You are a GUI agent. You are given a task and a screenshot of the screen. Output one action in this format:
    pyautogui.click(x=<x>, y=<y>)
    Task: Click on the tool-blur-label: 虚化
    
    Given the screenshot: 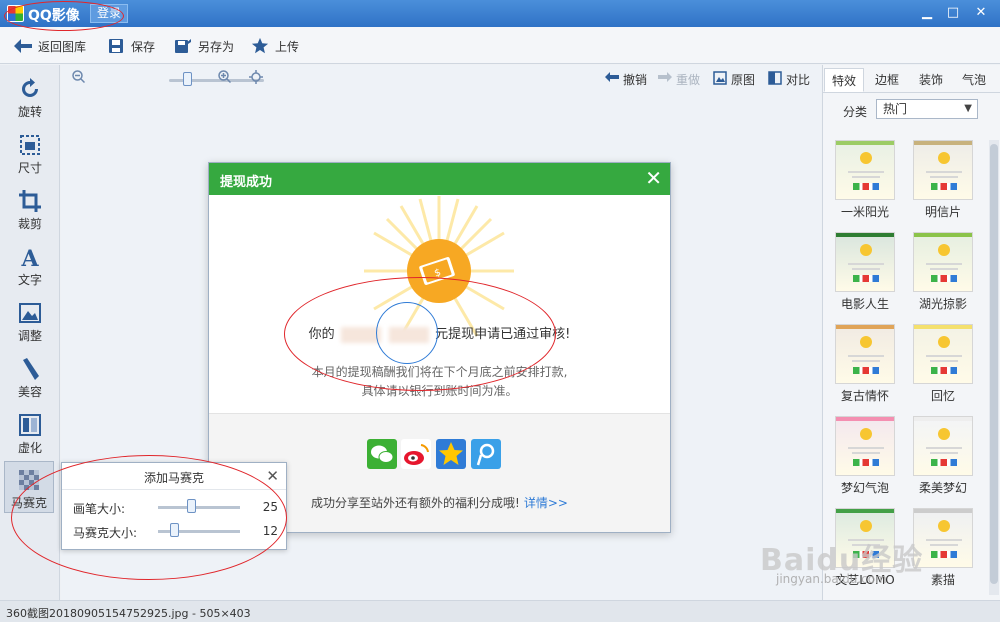 What is the action you would take?
    pyautogui.click(x=29, y=448)
    